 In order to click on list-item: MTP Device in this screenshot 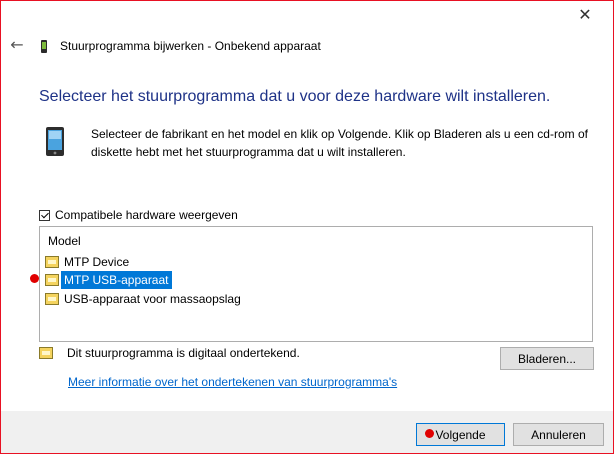, I will do `click(88, 262)`.